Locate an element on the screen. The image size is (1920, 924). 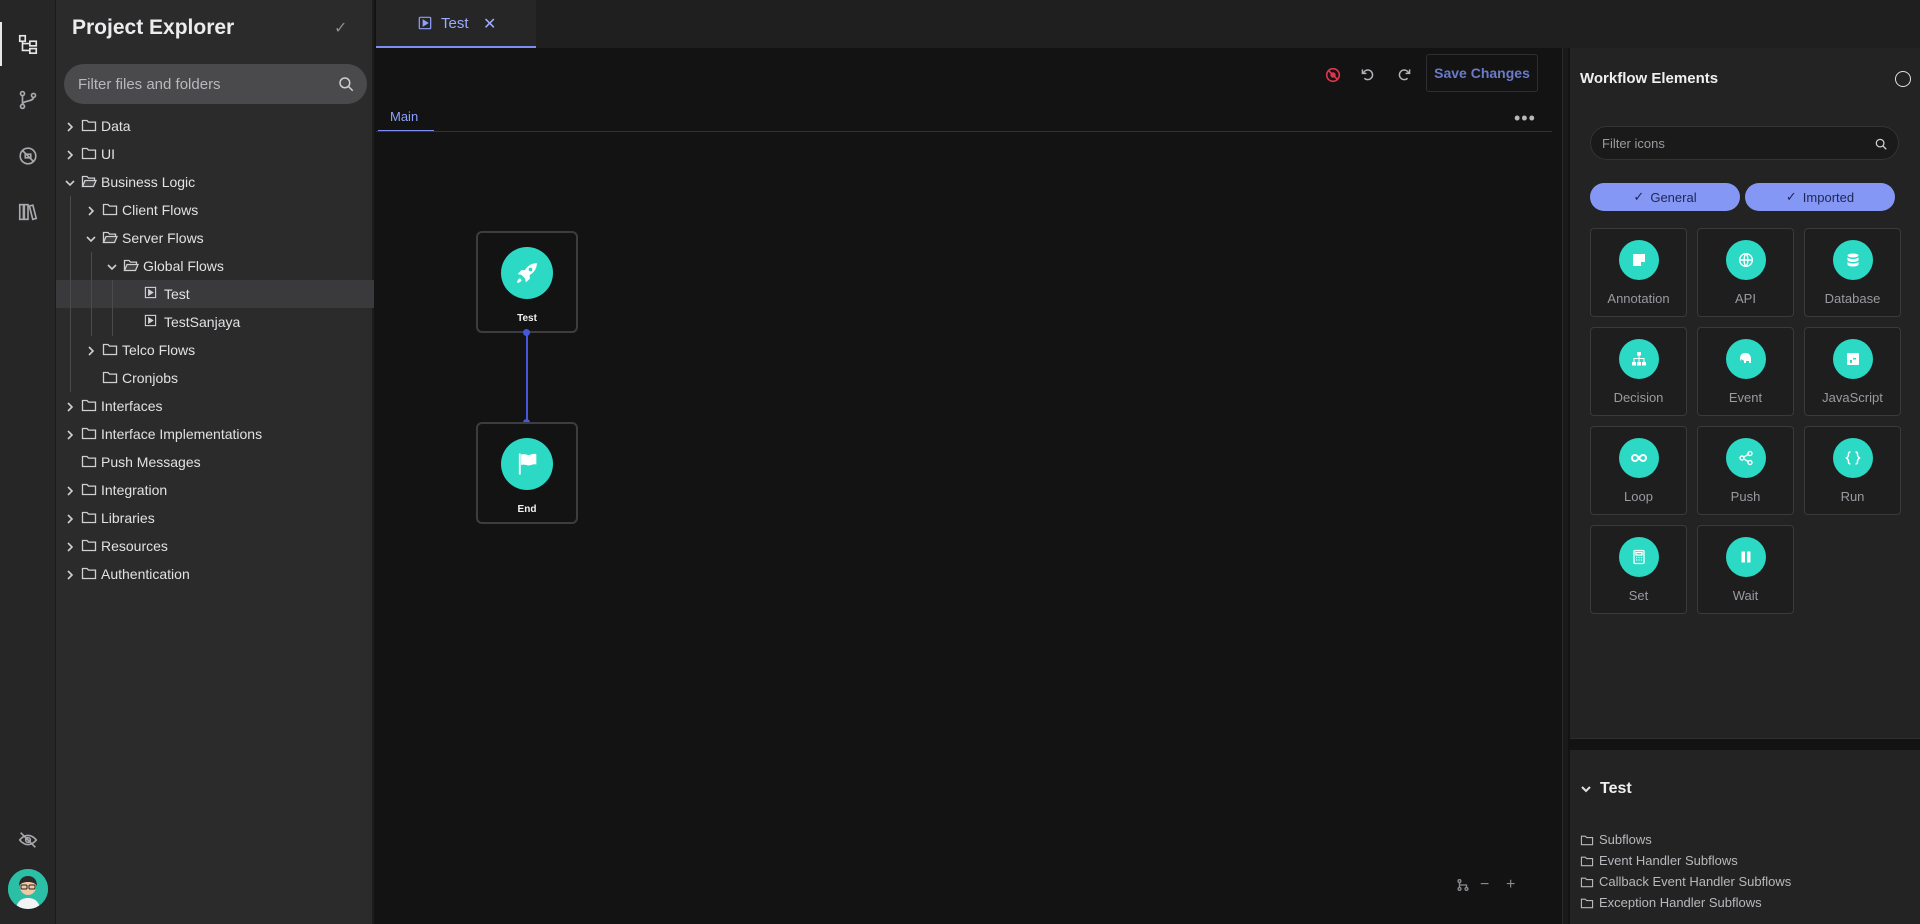
element-card-decision: Decision is located at coordinates (1638, 371).